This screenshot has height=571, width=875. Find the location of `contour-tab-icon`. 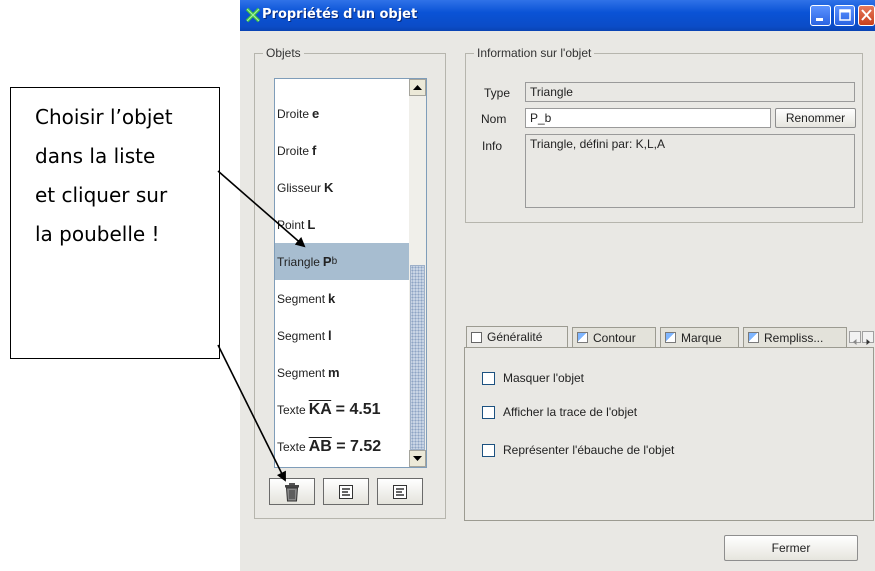

contour-tab-icon is located at coordinates (582, 337).